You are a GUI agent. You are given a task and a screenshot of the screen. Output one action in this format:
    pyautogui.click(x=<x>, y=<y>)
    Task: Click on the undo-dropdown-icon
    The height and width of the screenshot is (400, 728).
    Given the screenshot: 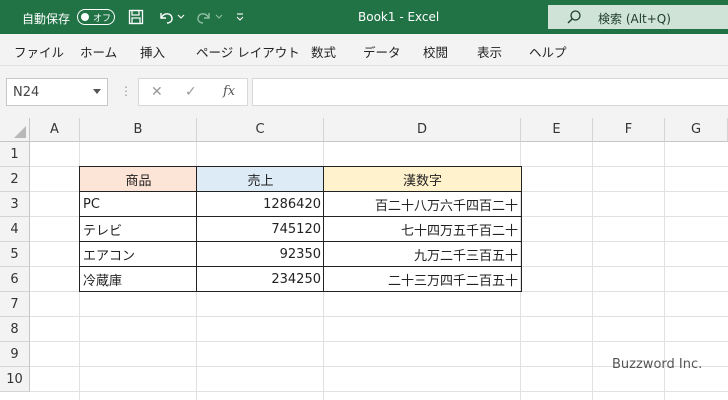 What is the action you would take?
    pyautogui.click(x=181, y=17)
    